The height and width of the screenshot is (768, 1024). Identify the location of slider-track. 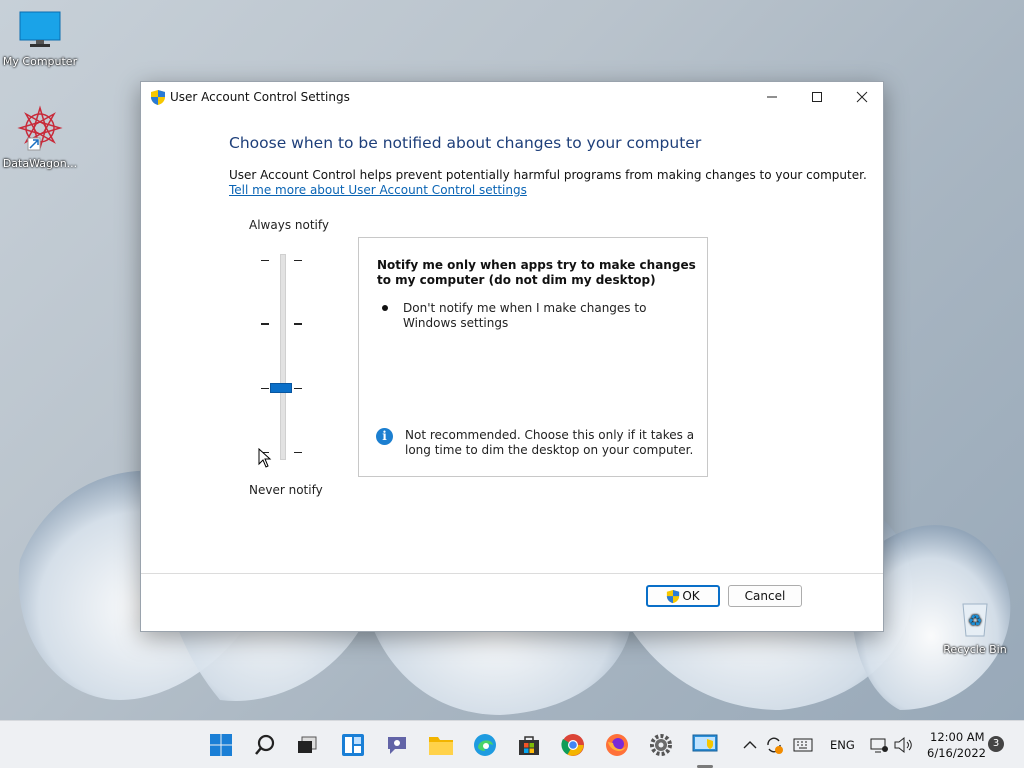
(283, 357).